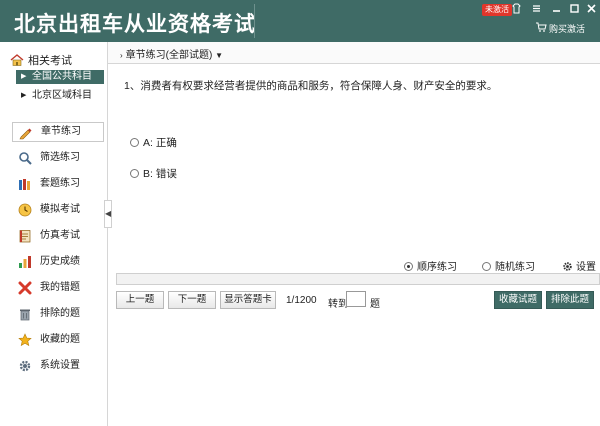 The width and height of the screenshot is (600, 426). I want to click on sidebar-sub-label: 北京区域科目, so click(62, 95).